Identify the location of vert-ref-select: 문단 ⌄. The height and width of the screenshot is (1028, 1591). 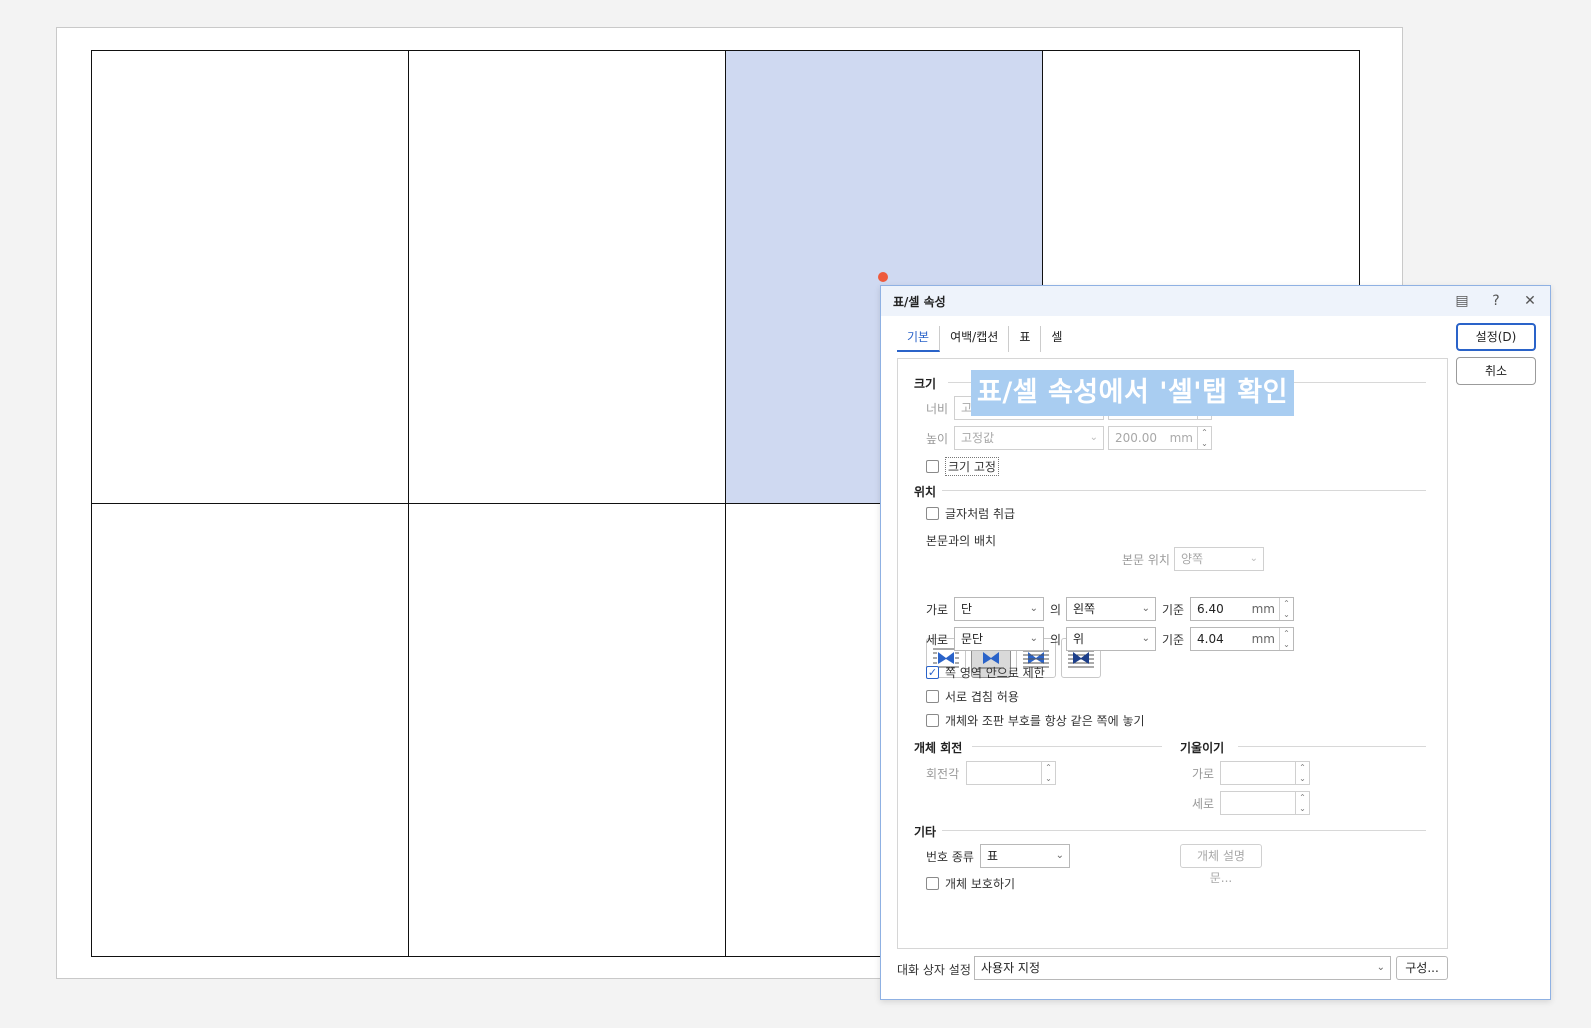
(999, 639).